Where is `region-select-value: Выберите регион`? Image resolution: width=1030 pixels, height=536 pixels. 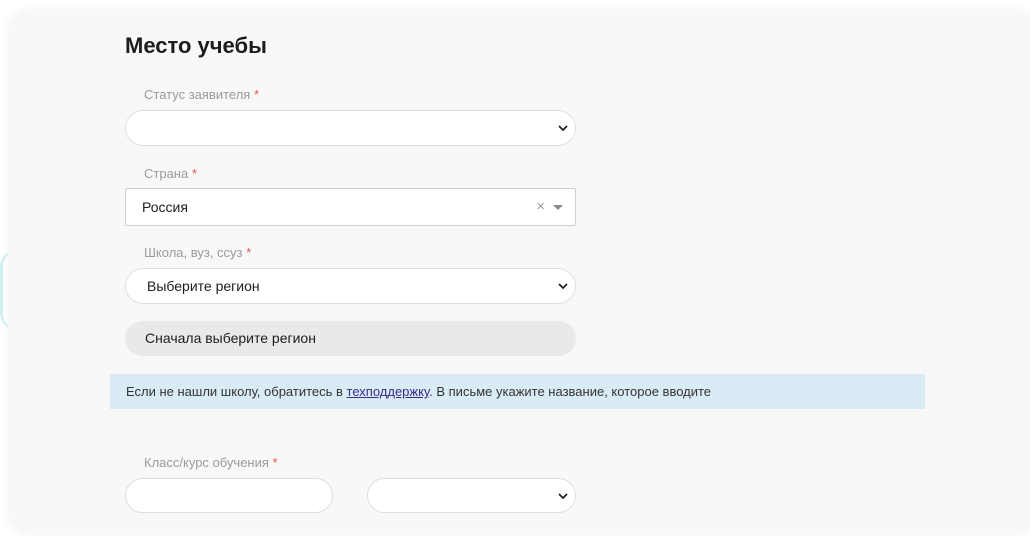
region-select-value: Выберите регион is located at coordinates (203, 286).